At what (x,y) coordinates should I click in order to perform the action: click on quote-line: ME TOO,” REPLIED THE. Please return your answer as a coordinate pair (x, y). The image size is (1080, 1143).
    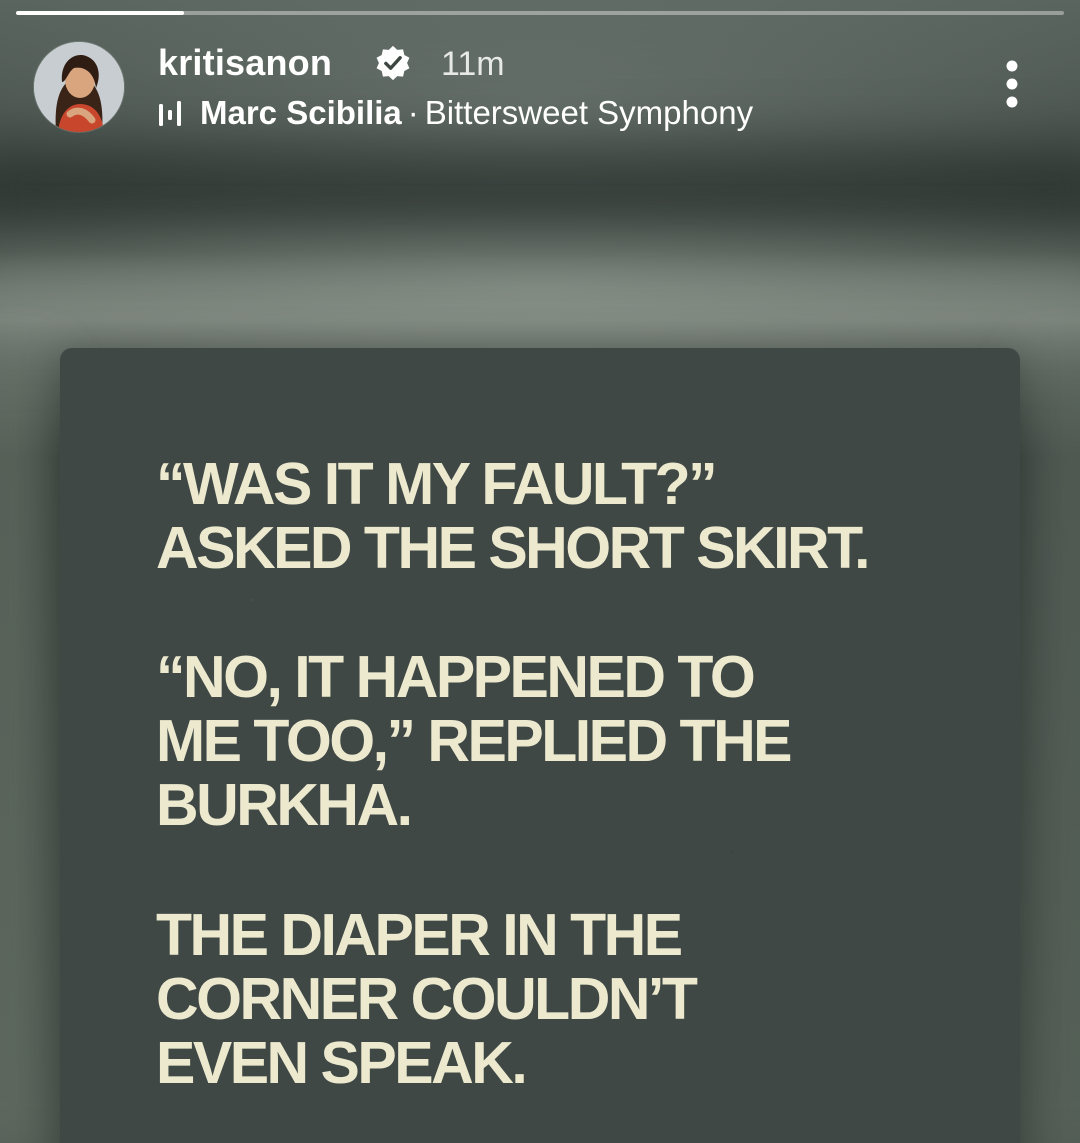
    Looking at the image, I should click on (474, 741).